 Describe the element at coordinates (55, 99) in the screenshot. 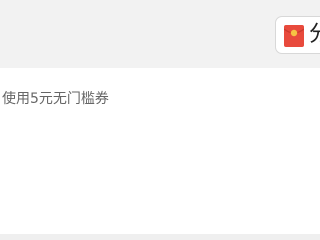

I see `coupon-description: 使用5元无门槛券` at that location.